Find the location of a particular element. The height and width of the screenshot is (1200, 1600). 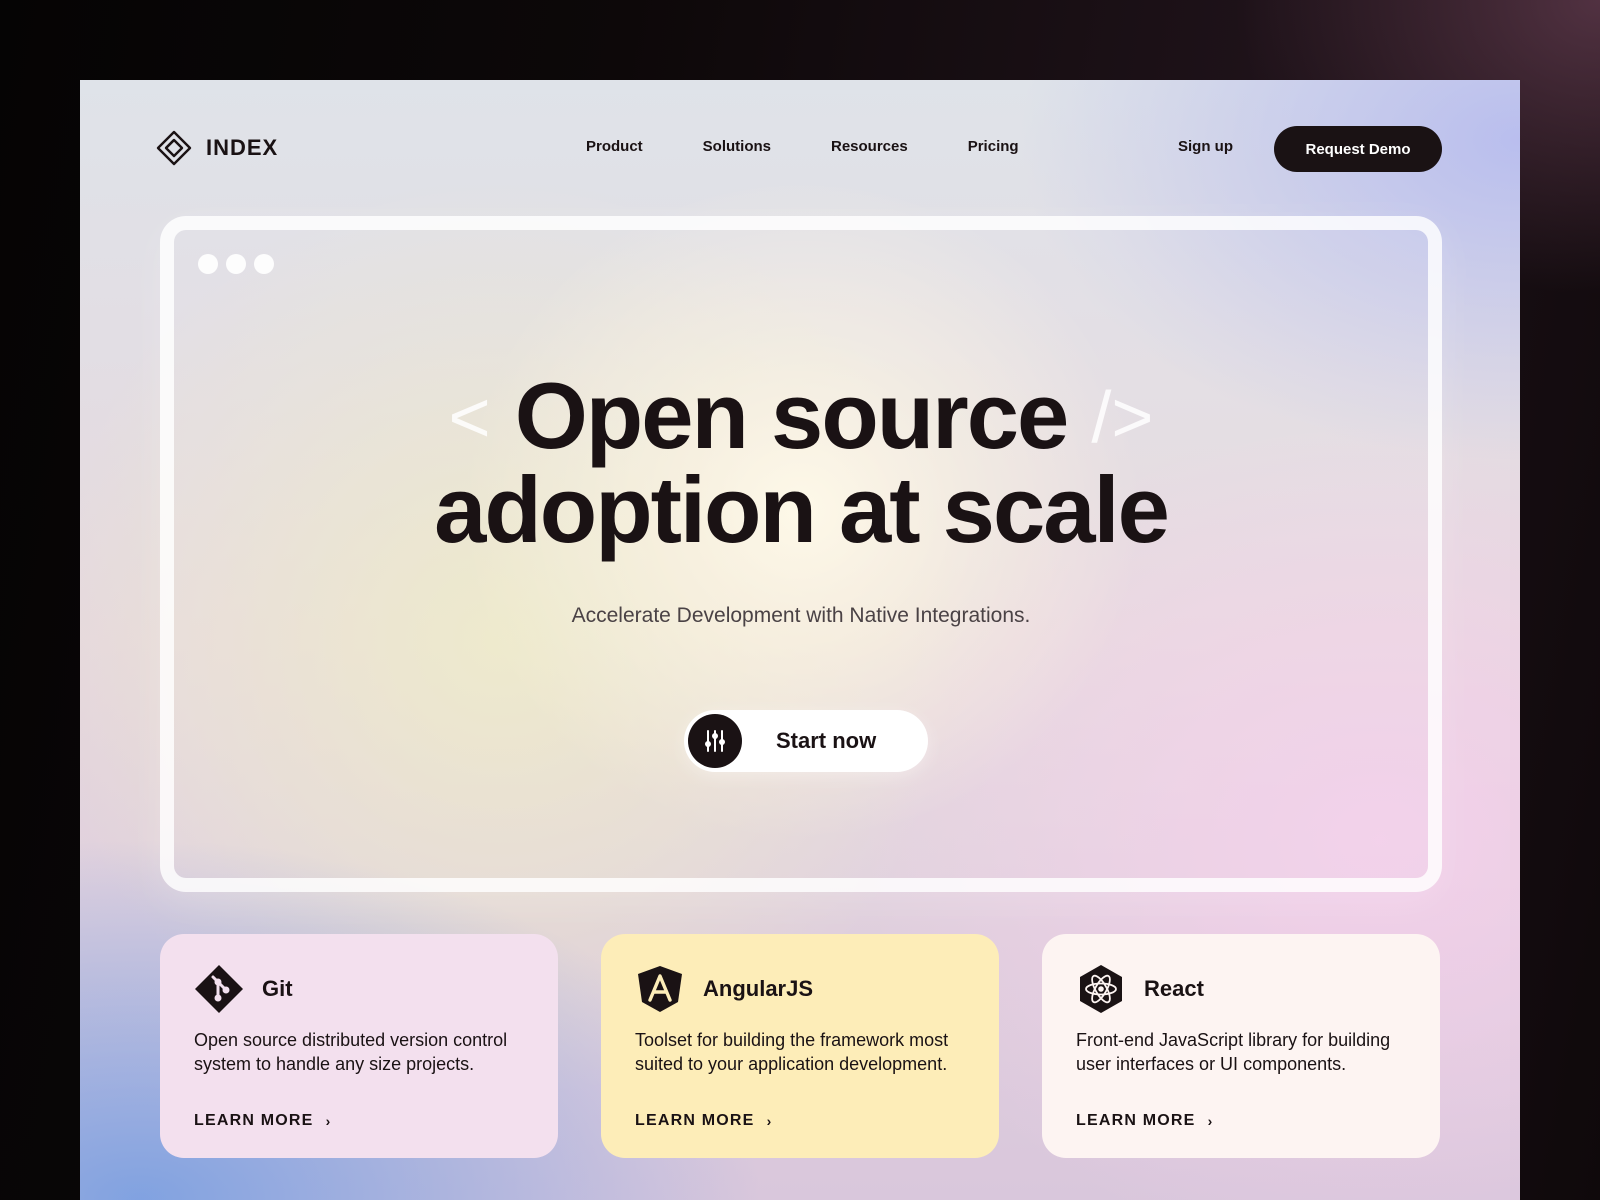

nav-link-pricing: Pricing is located at coordinates (993, 146).